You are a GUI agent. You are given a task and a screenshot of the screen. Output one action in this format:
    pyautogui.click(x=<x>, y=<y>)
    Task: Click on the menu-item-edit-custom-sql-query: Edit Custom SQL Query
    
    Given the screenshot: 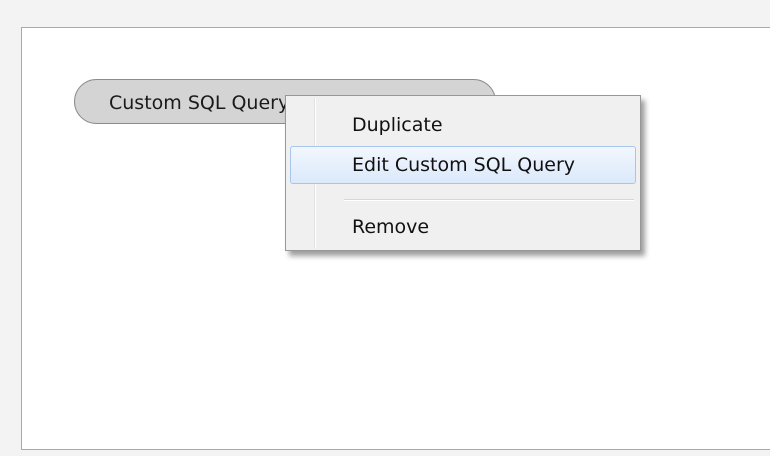 What is the action you would take?
    pyautogui.click(x=463, y=165)
    